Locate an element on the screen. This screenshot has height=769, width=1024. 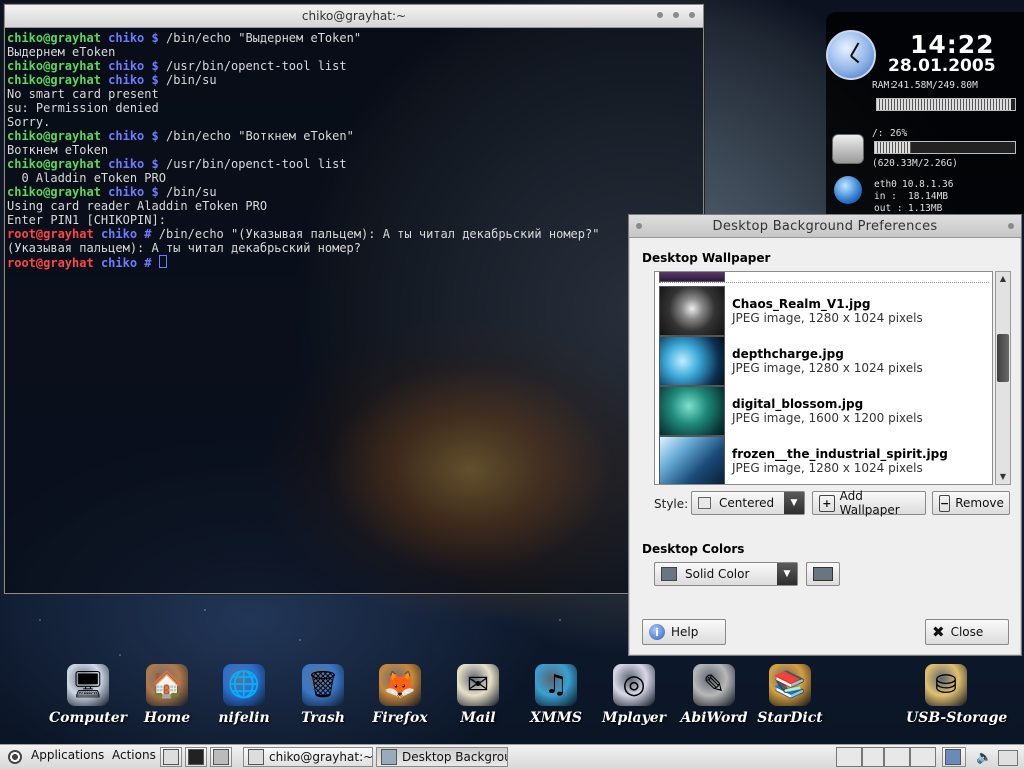
disk-bar is located at coordinates (945, 147).